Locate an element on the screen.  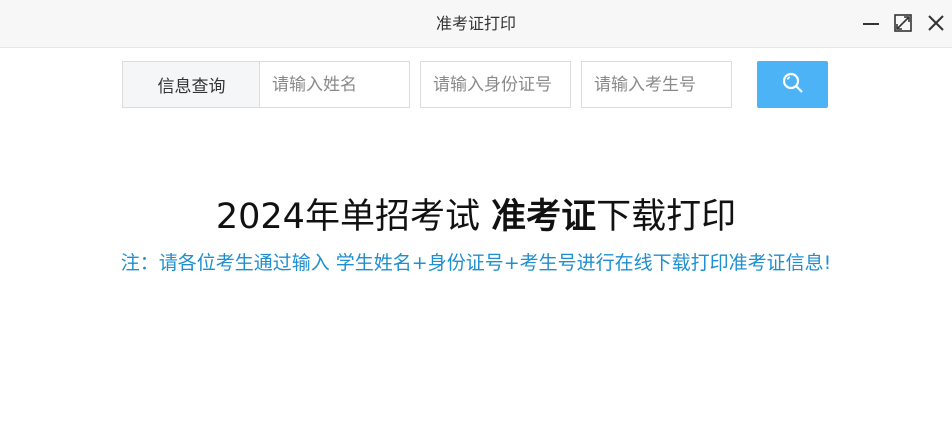
maximize-button is located at coordinates (903, 23).